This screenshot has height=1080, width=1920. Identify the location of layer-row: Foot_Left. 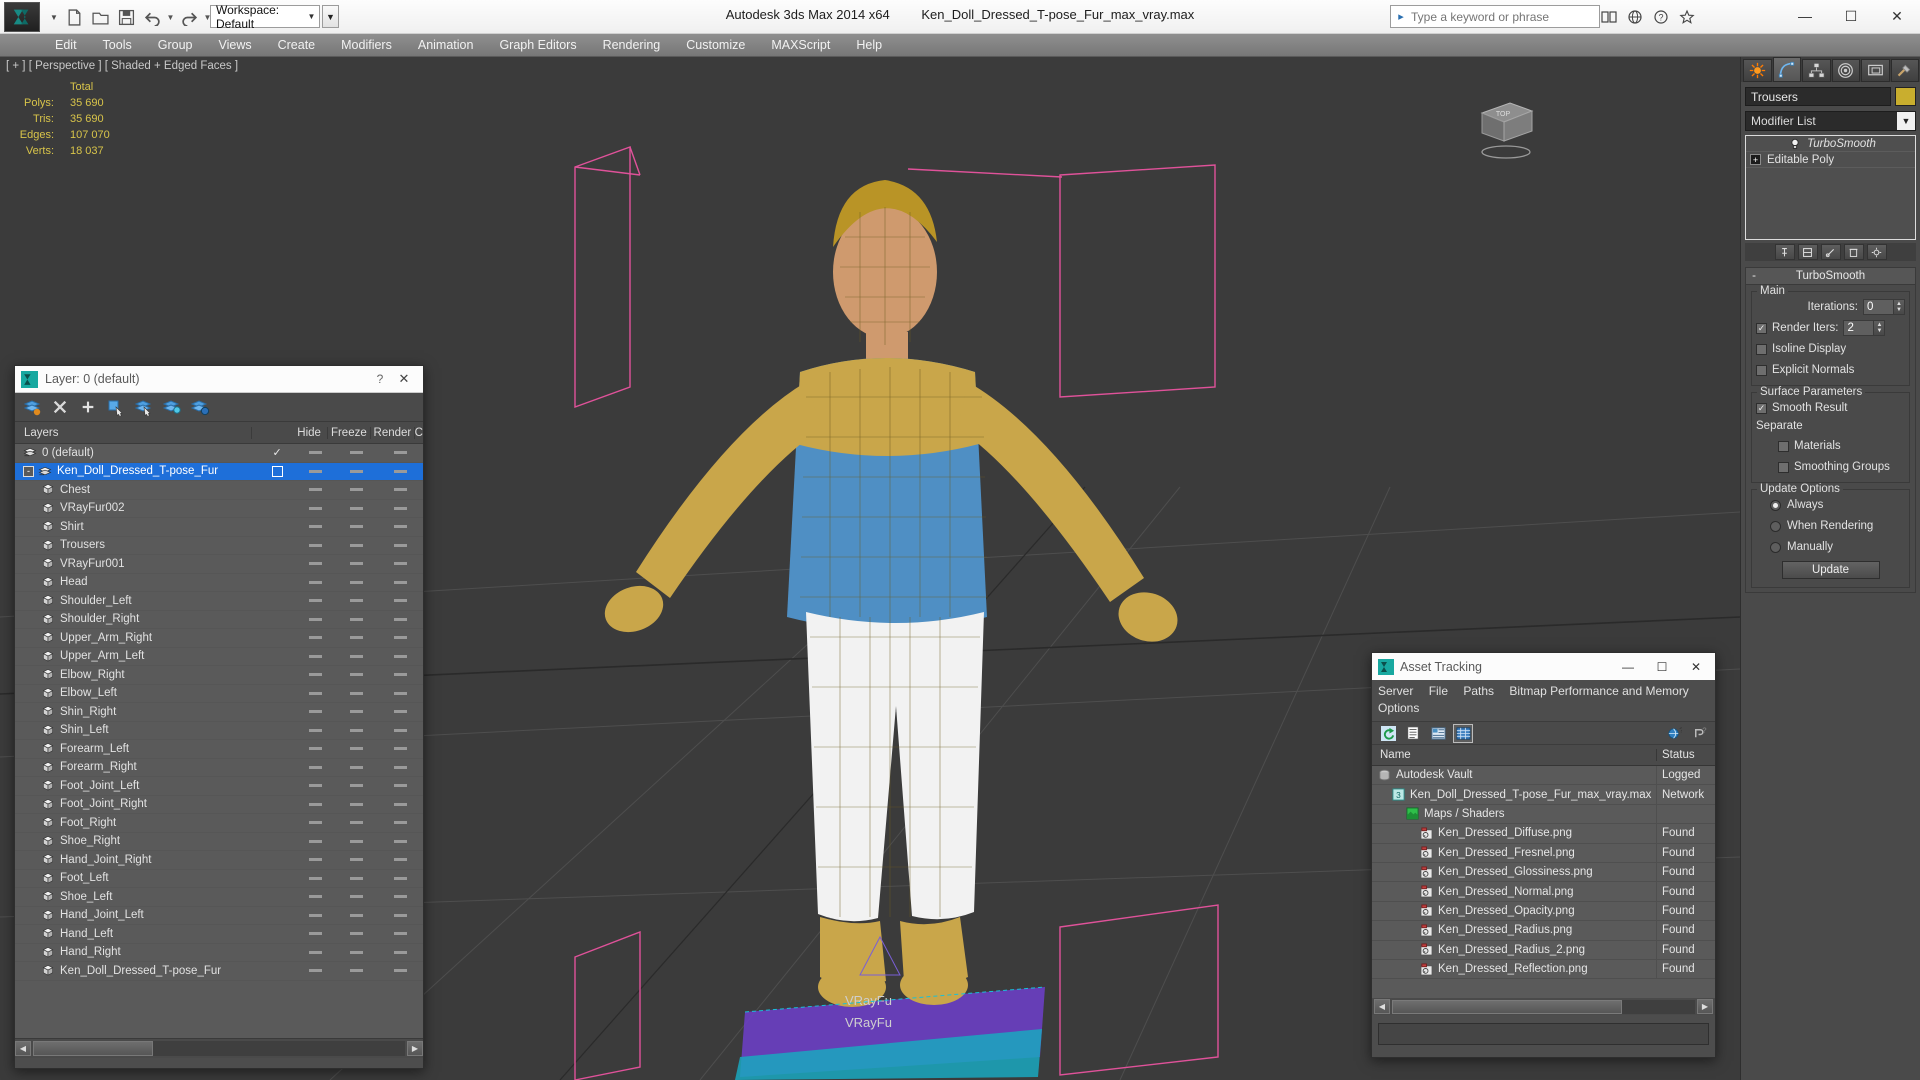
(219, 879).